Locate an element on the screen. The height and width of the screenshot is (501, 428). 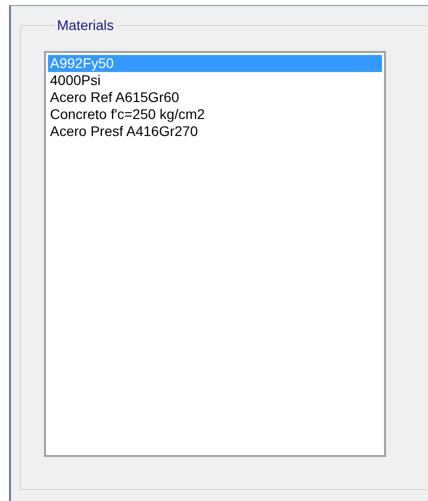
list-item: Acero Presf A416Gr270 is located at coordinates (215, 131).